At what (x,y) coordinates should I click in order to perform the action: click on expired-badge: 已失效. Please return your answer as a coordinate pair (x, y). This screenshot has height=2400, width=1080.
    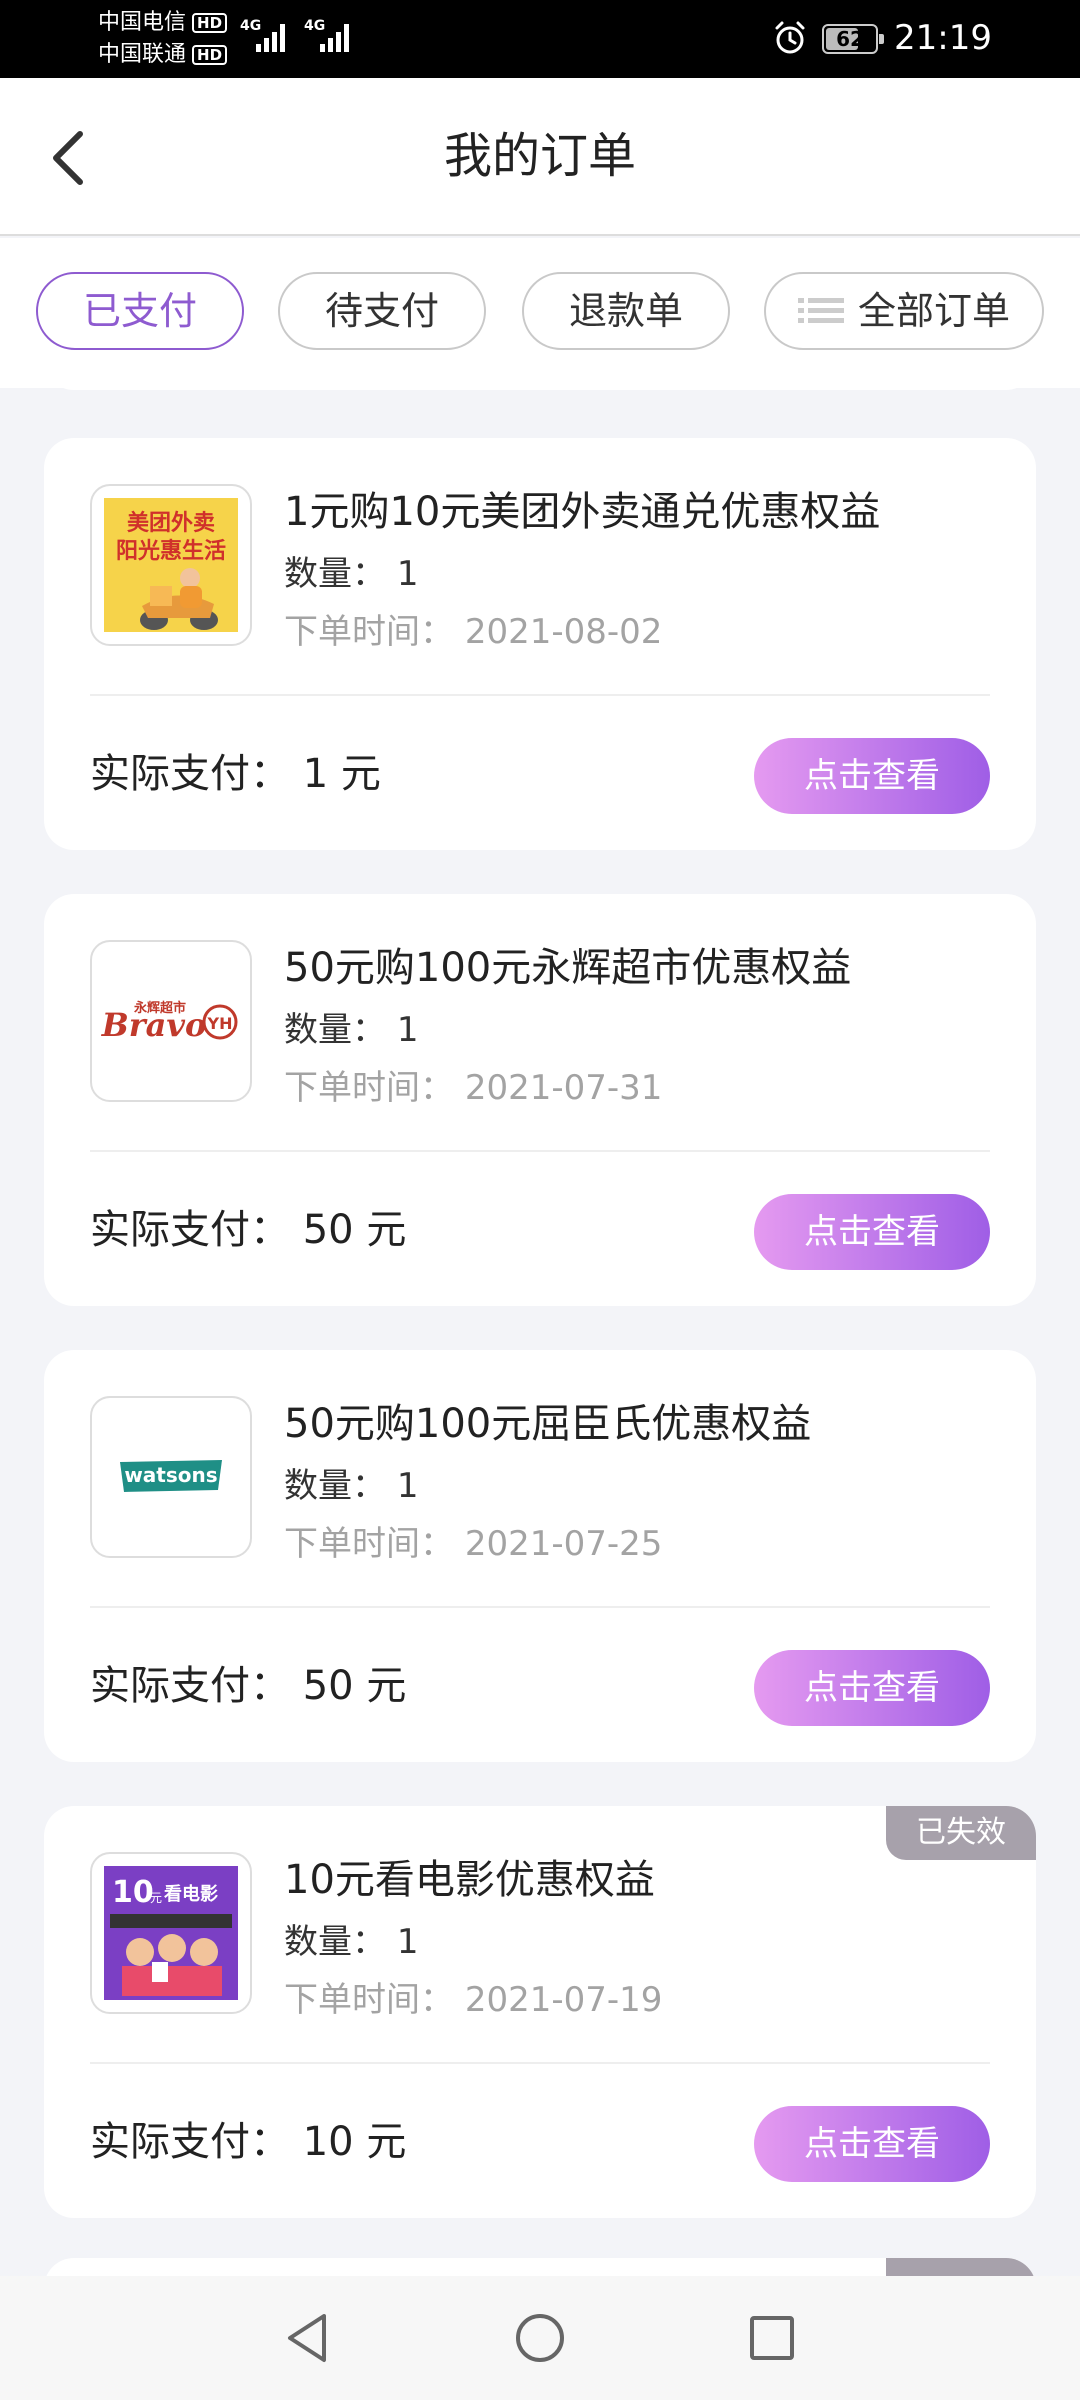
    Looking at the image, I should click on (961, 1833).